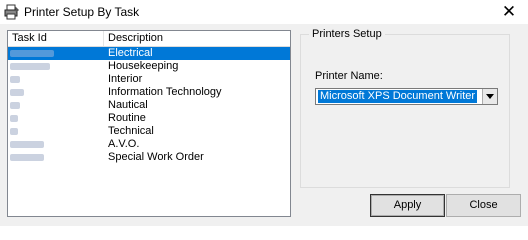 This screenshot has height=240, width=528. Describe the element at coordinates (128, 105) in the screenshot. I see `description-cell: Nautical` at that location.